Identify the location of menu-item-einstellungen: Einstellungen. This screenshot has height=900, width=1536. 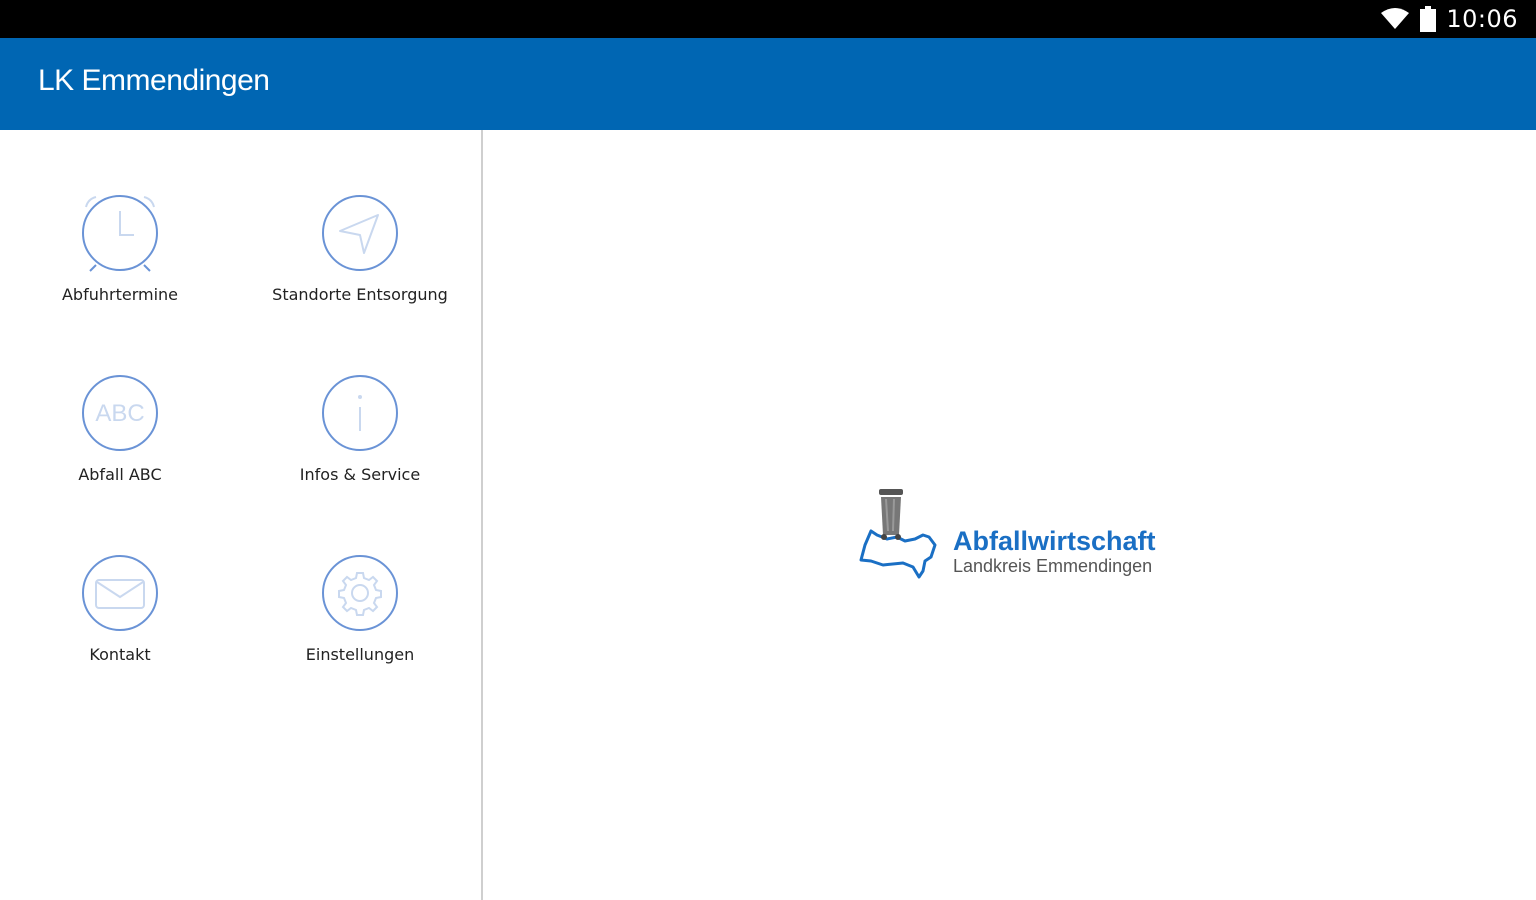
(360, 638).